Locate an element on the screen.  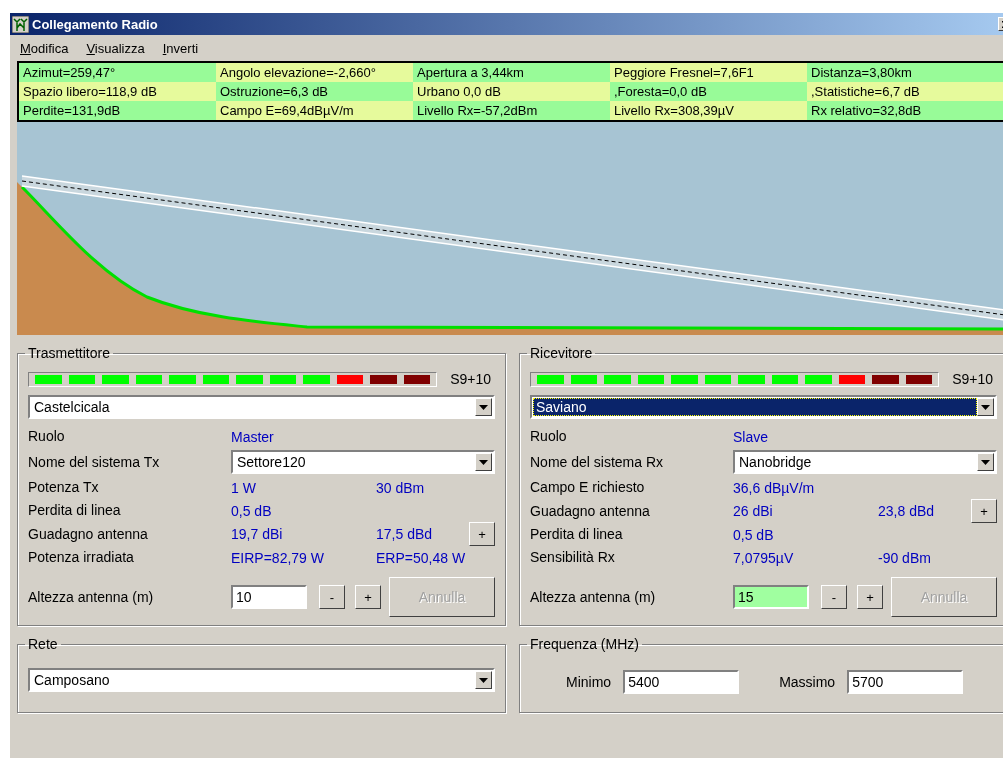
panel-title: Ricevitore is located at coordinates (561, 353).